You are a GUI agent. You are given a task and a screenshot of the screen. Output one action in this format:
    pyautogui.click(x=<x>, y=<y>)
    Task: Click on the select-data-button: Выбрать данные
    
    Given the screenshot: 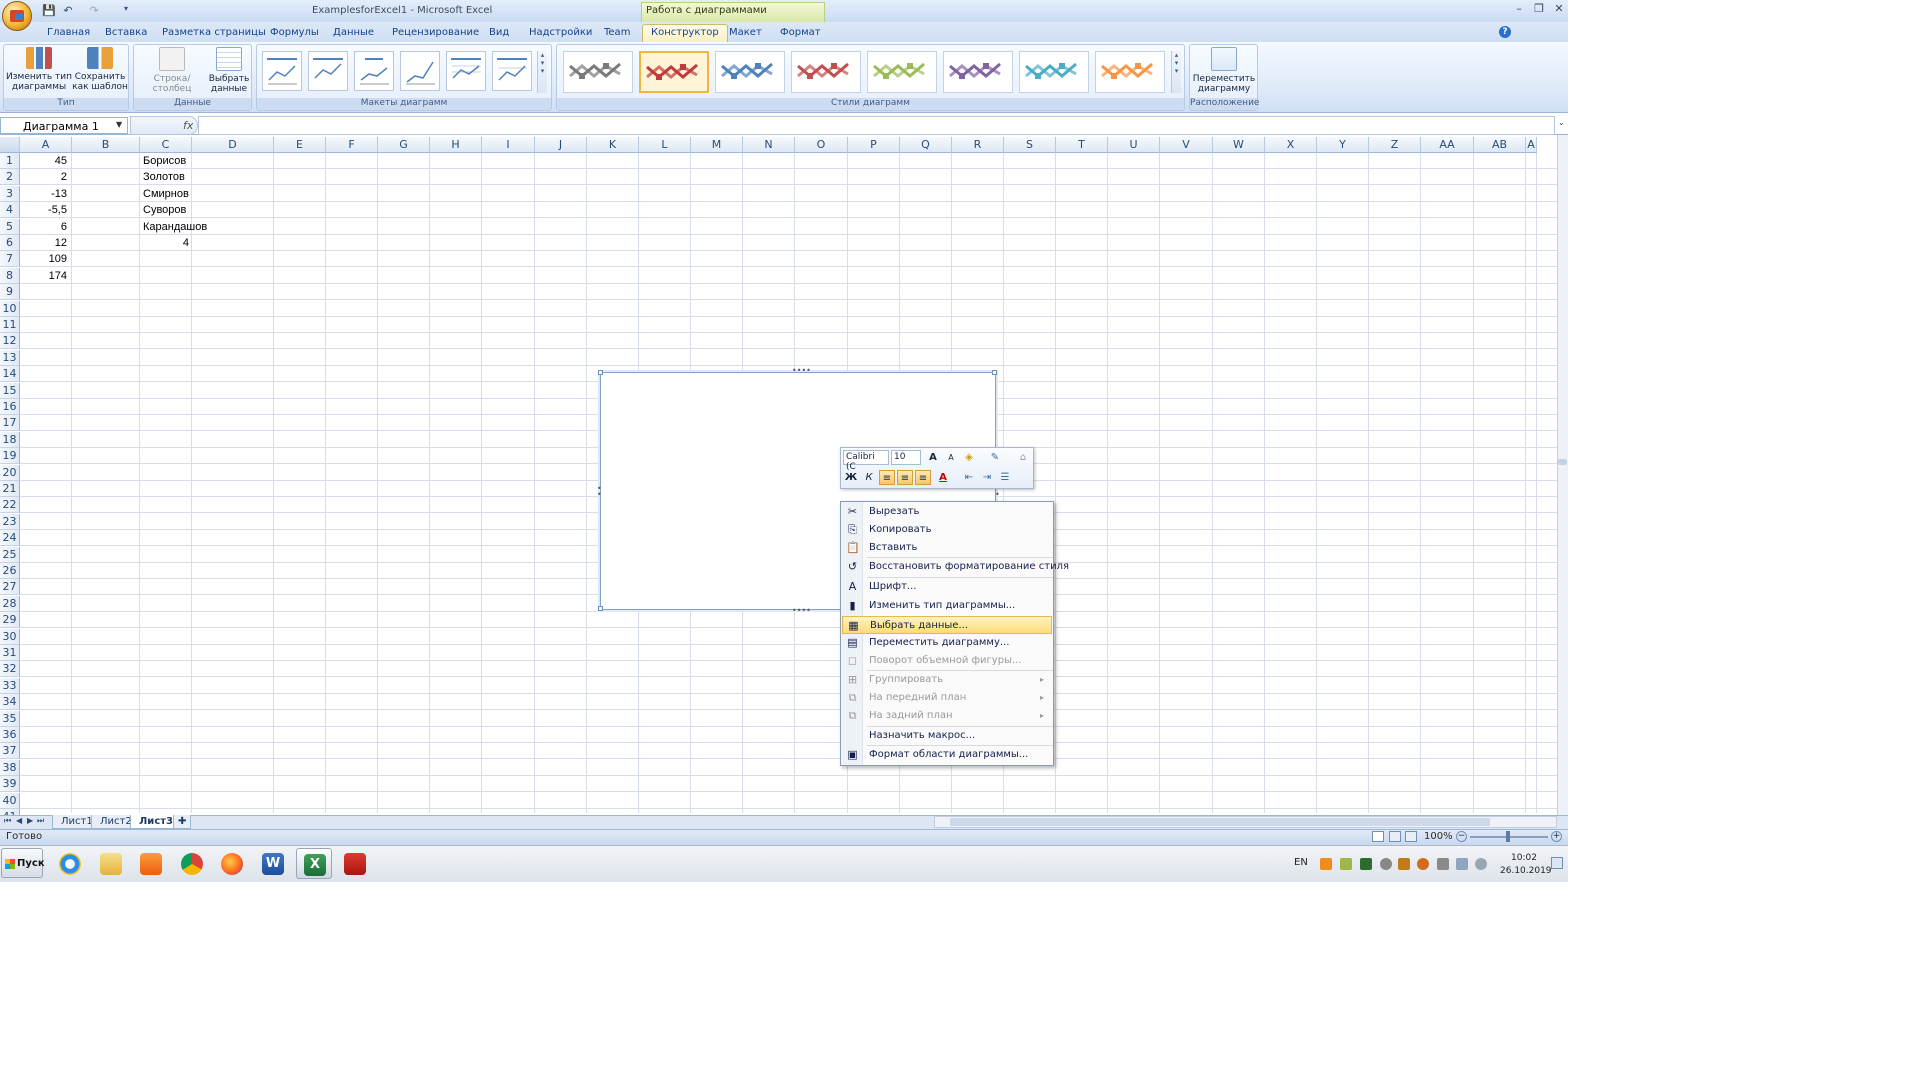 What is the action you would take?
    pyautogui.click(x=229, y=70)
    